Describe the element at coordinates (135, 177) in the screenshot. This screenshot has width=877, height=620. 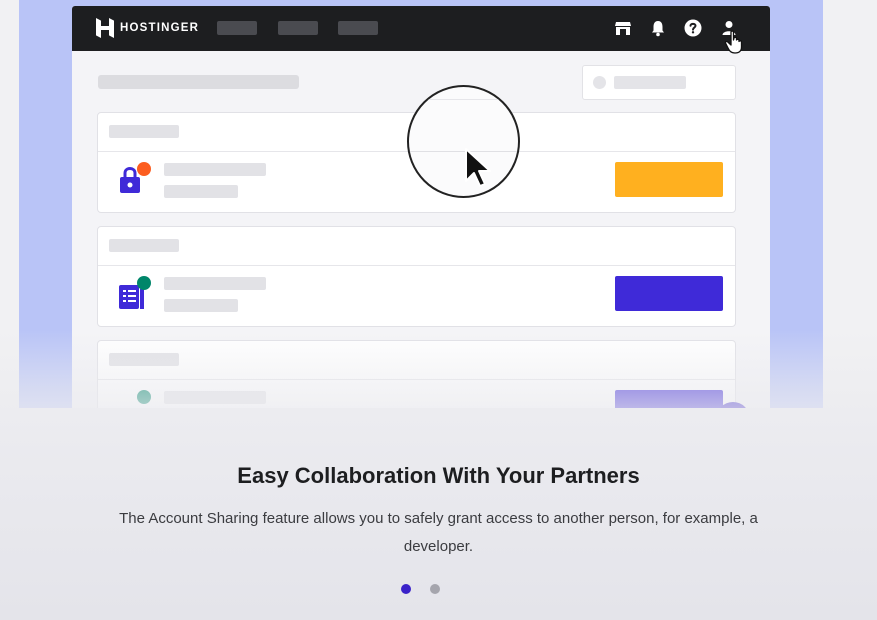
I see `lock-icon` at that location.